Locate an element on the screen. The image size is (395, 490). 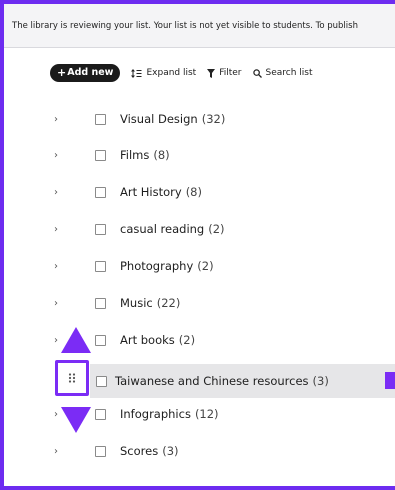
list-item: › Music (22) is located at coordinates (197, 303).